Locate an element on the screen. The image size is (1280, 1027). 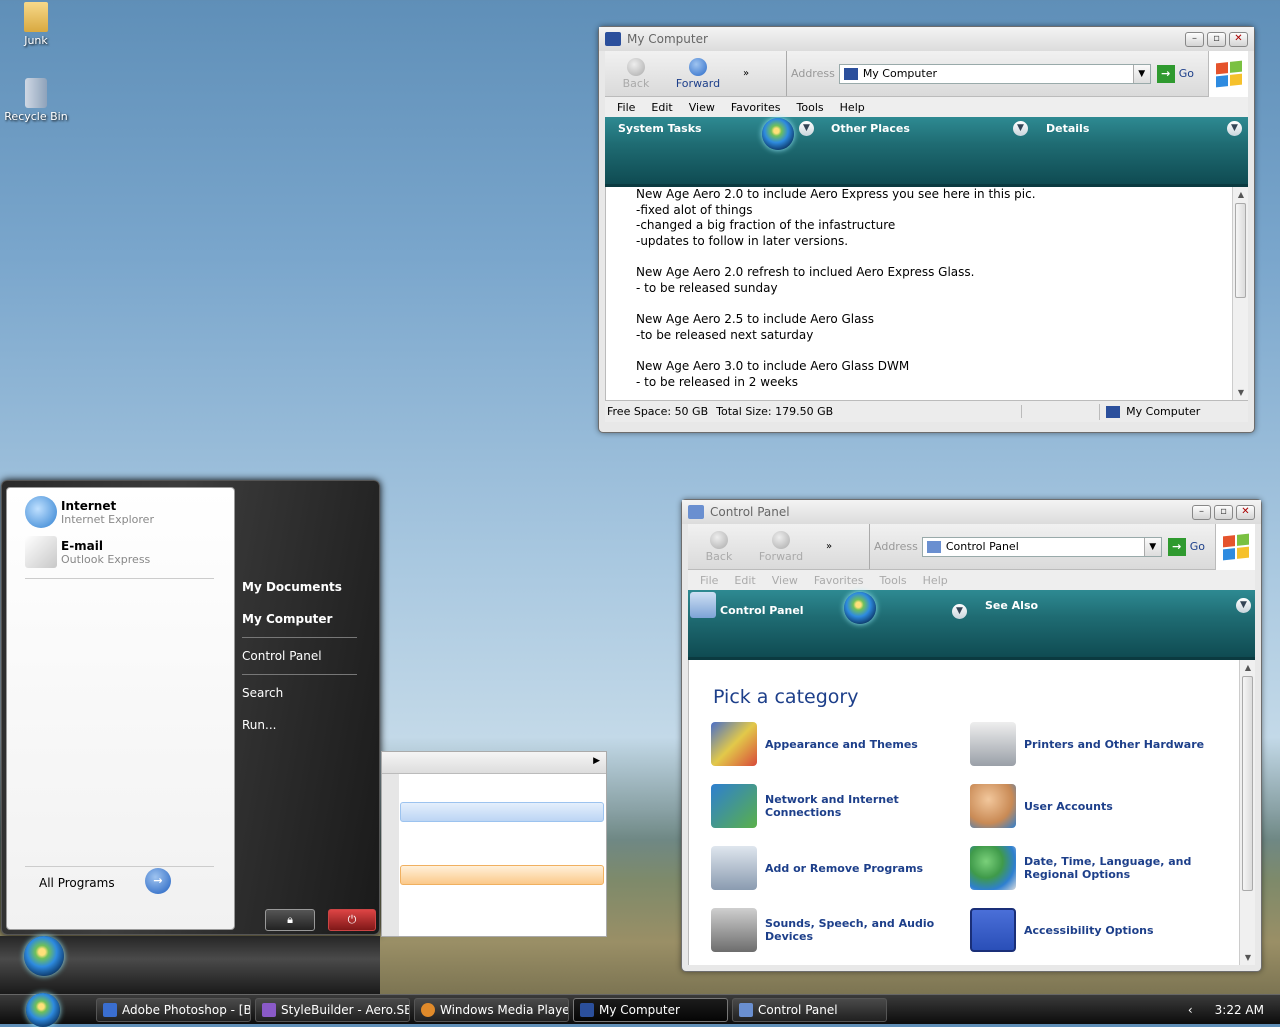
status-total-size: Total Size: 179.50 GB is located at coordinates (869, 411).